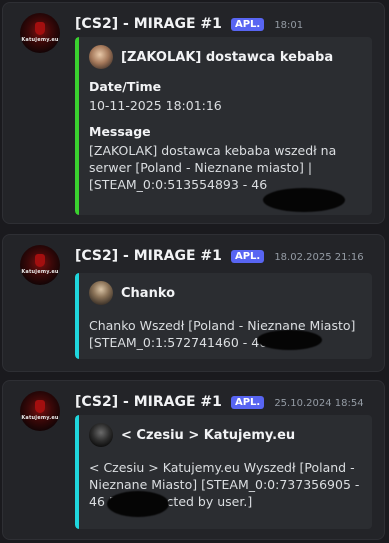  What do you see at coordinates (227, 57) in the screenshot?
I see `embed-author-name: [ZAKOLAK] dostawca kebaba` at bounding box center [227, 57].